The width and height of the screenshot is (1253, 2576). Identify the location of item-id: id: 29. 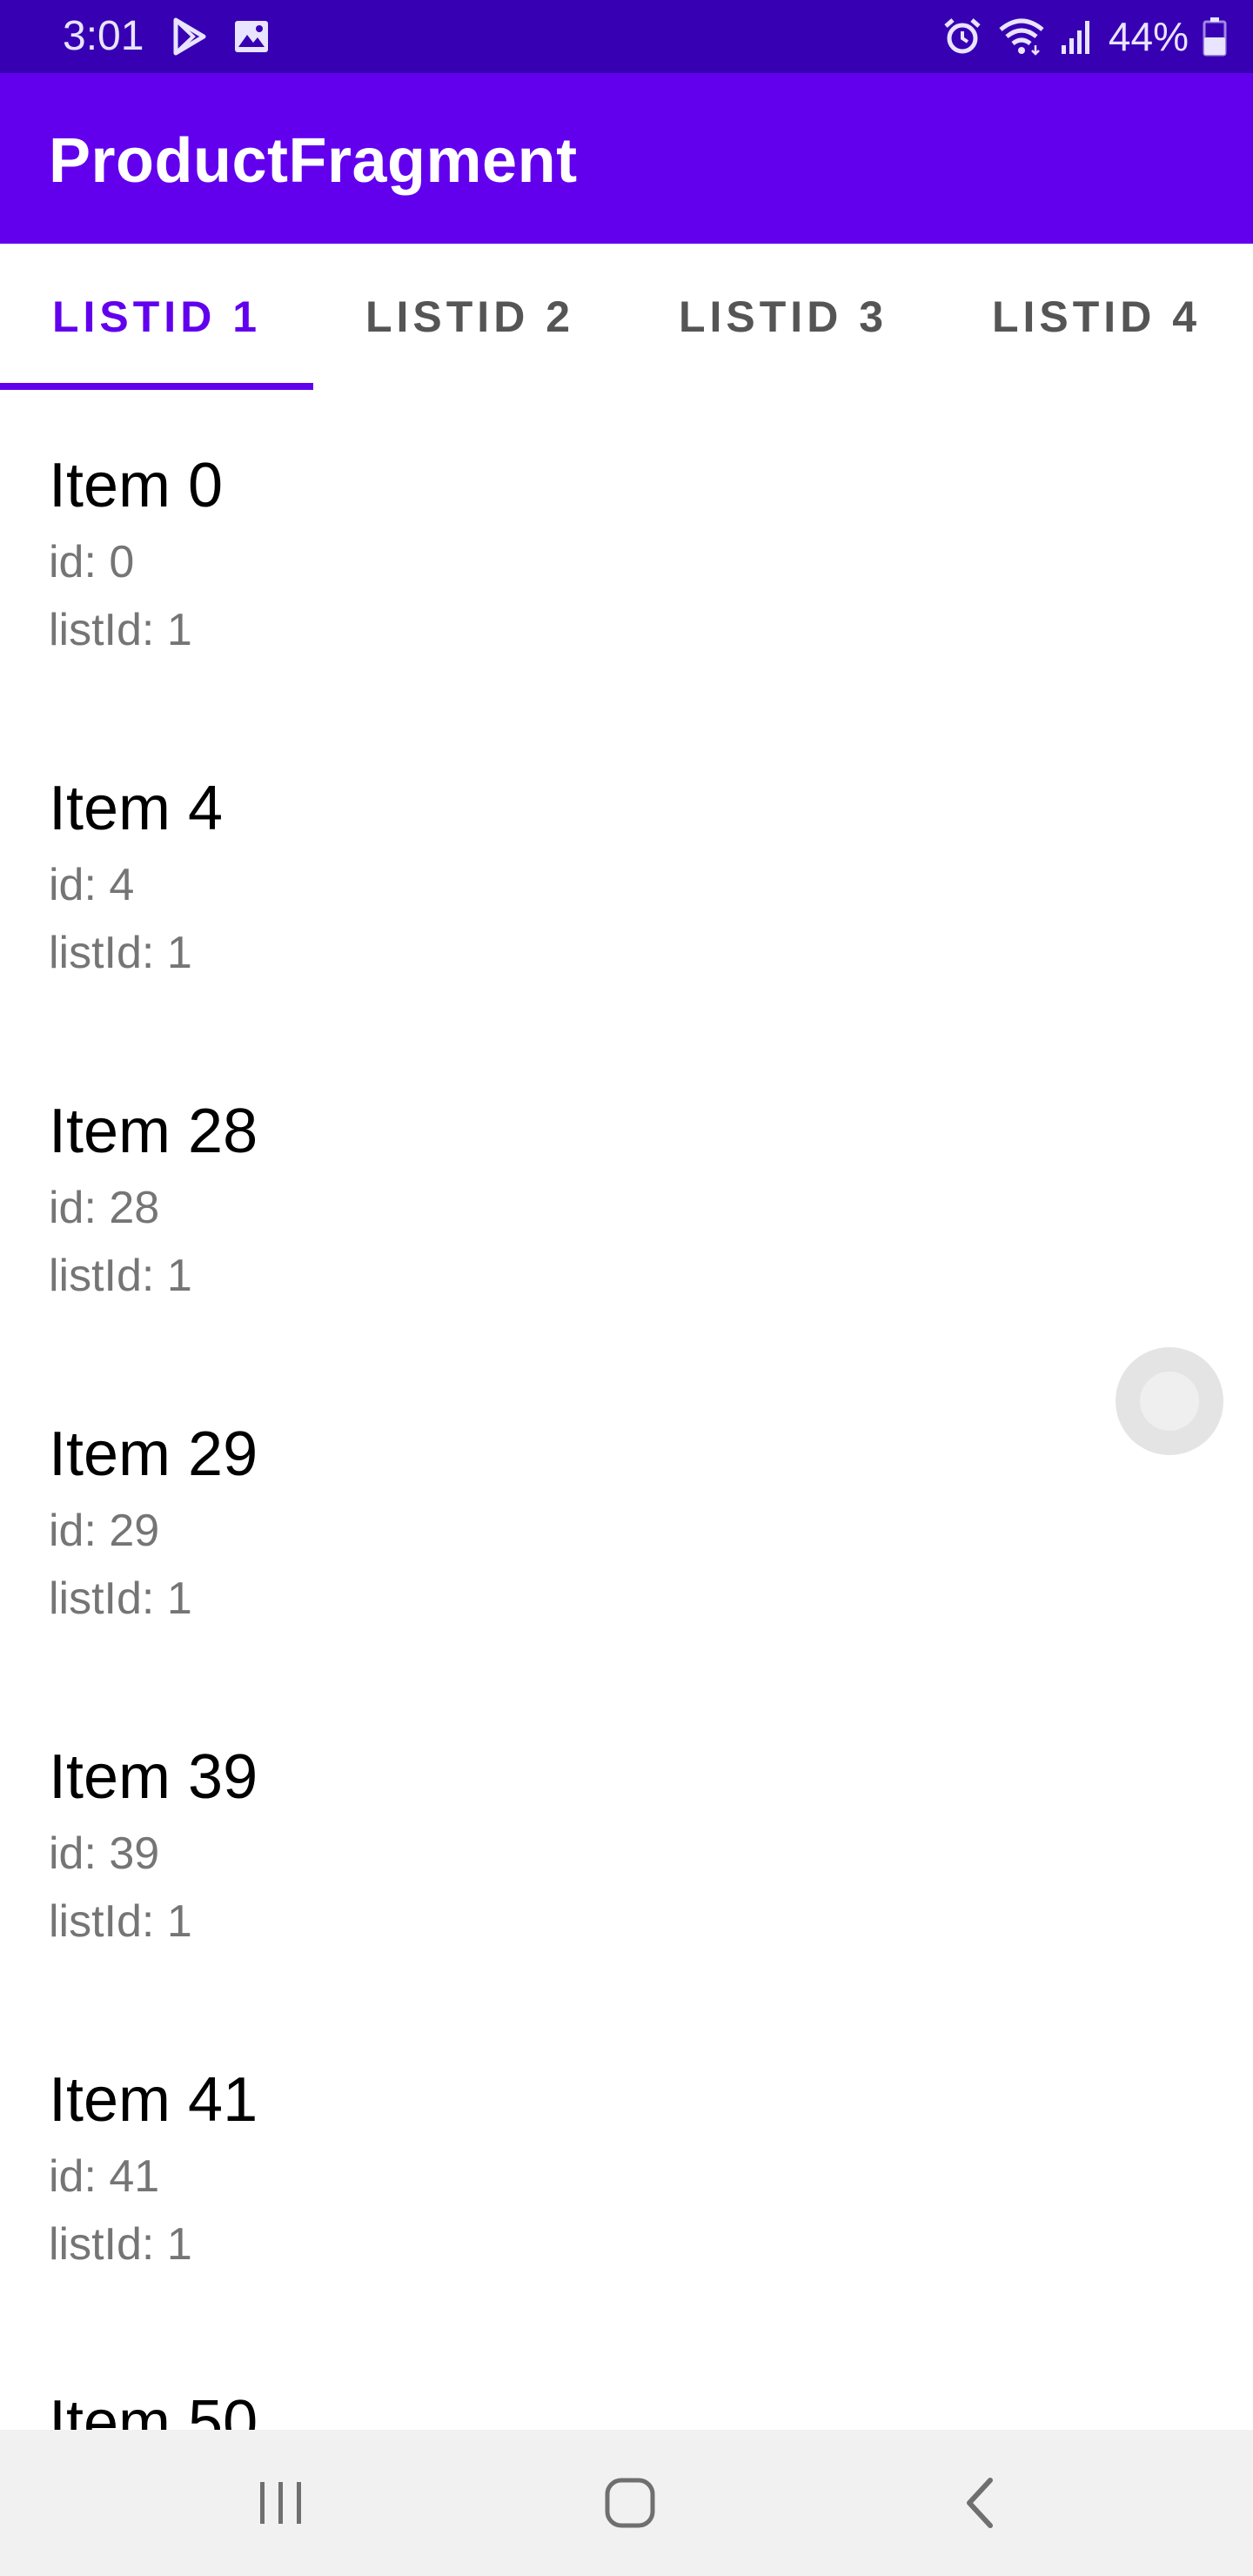
(104, 1531).